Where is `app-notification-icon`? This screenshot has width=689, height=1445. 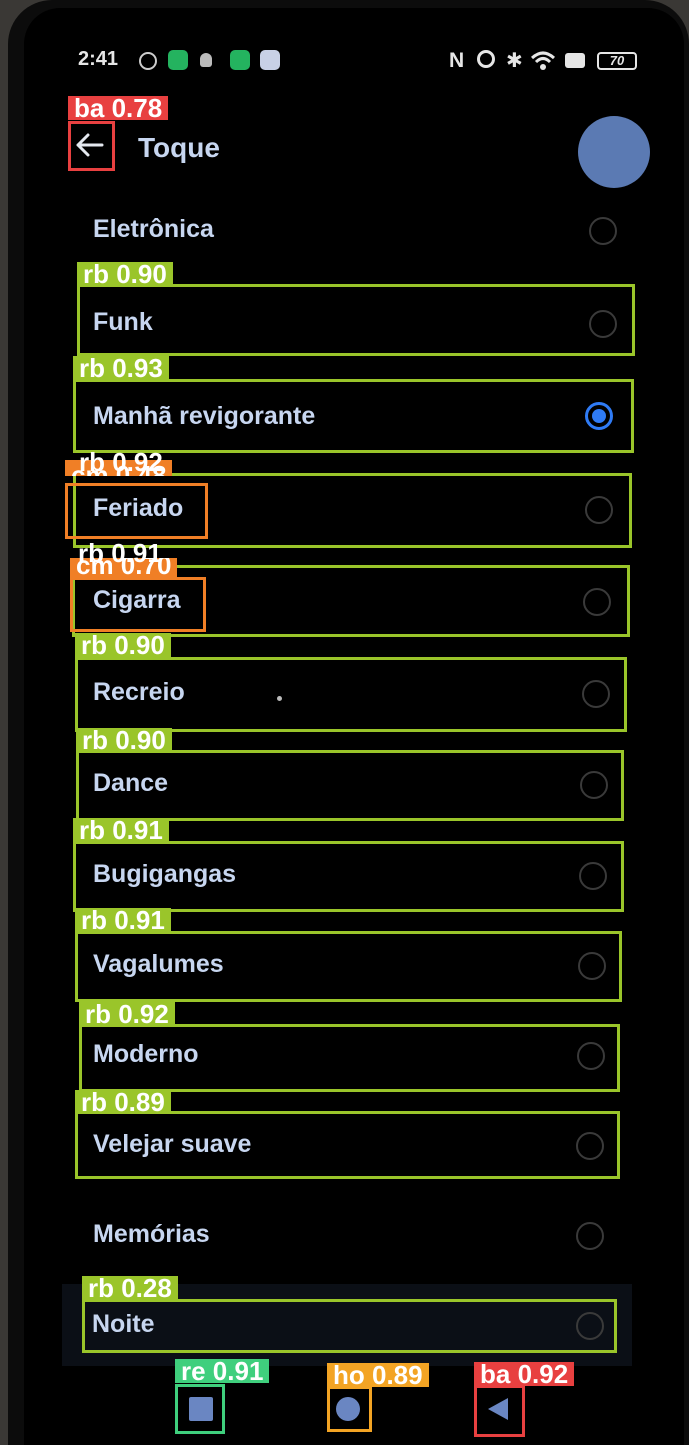 app-notification-icon is located at coordinates (178, 60).